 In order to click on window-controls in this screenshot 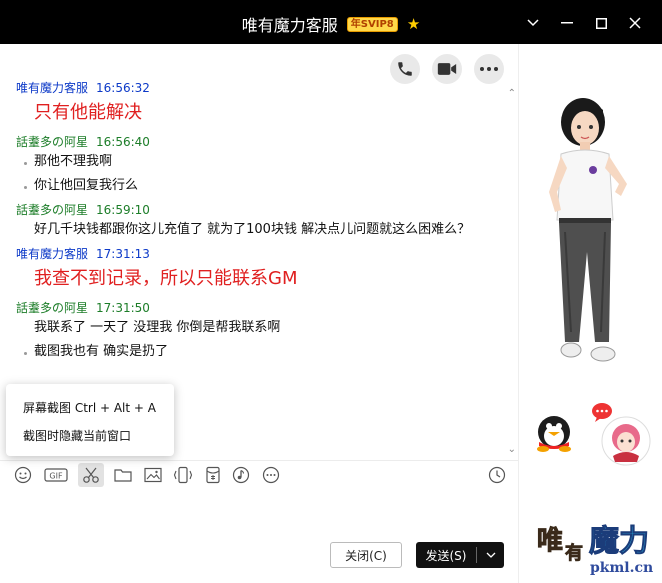, I will do `click(584, 23)`.